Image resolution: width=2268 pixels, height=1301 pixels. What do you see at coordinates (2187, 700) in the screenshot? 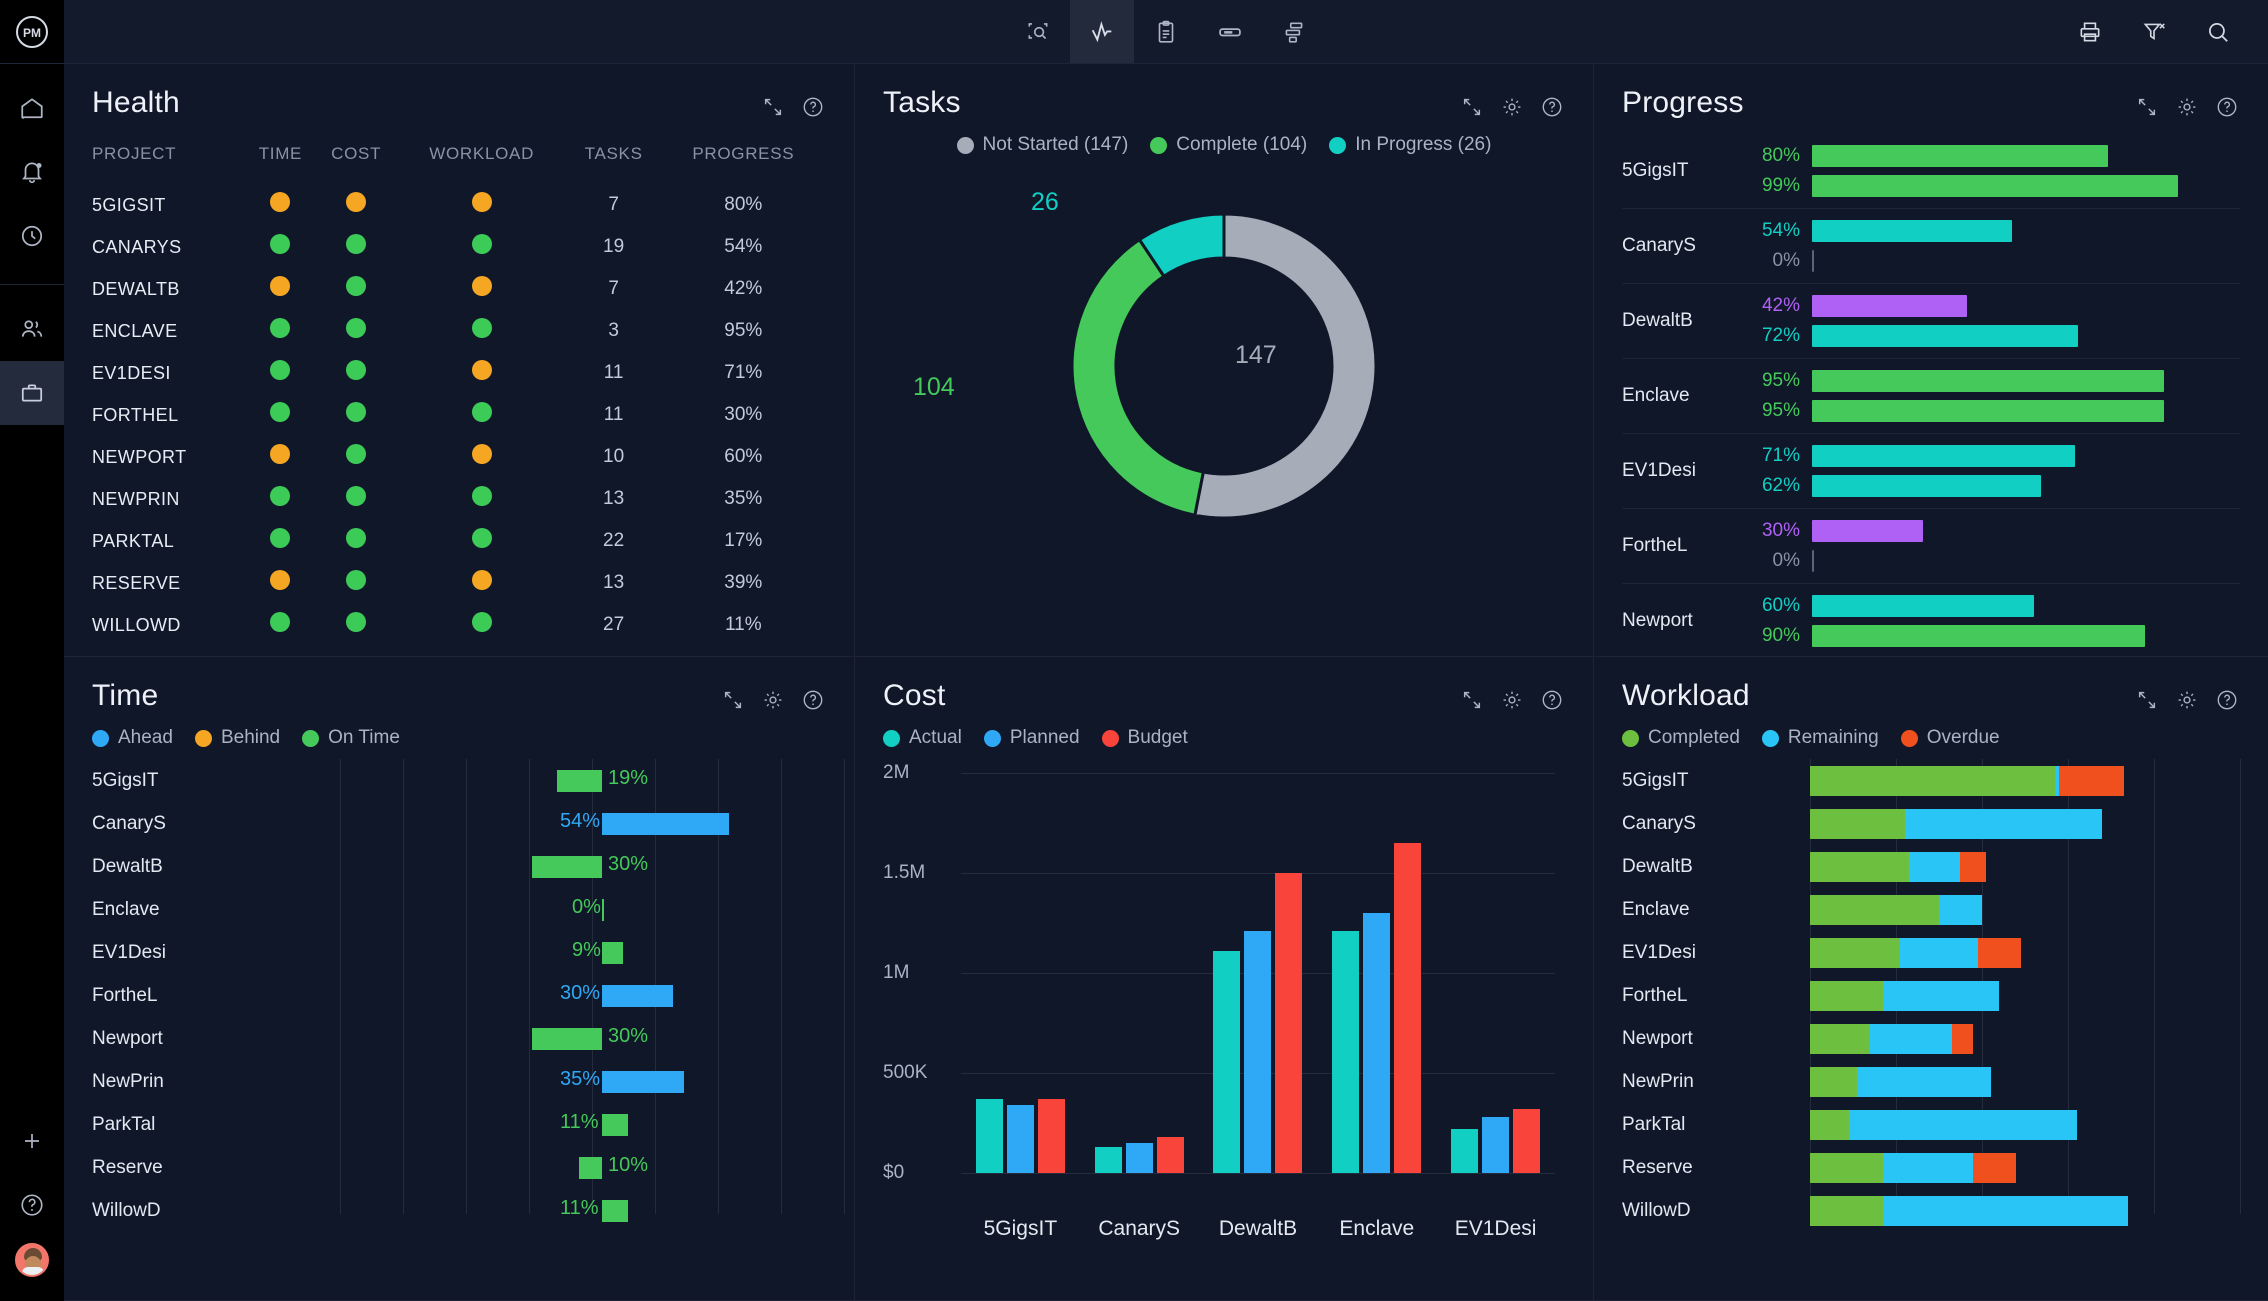
I see `workload-settings-button` at bounding box center [2187, 700].